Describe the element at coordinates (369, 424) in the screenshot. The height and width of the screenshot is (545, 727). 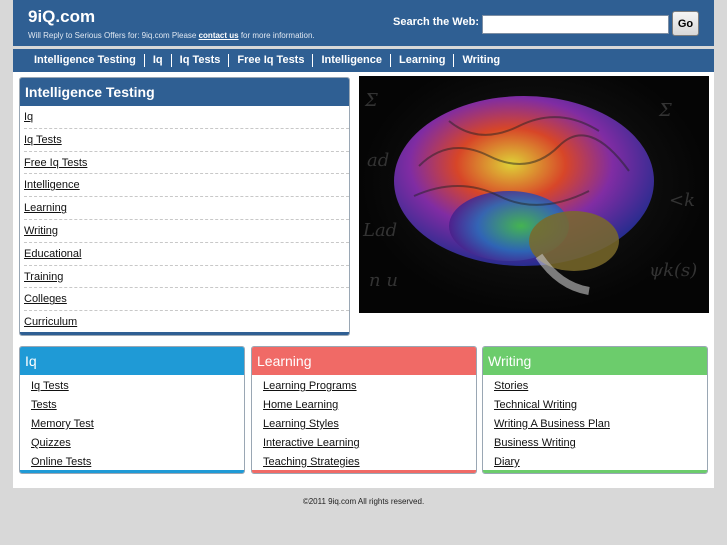
I see `list-item: Learning Styles` at that location.